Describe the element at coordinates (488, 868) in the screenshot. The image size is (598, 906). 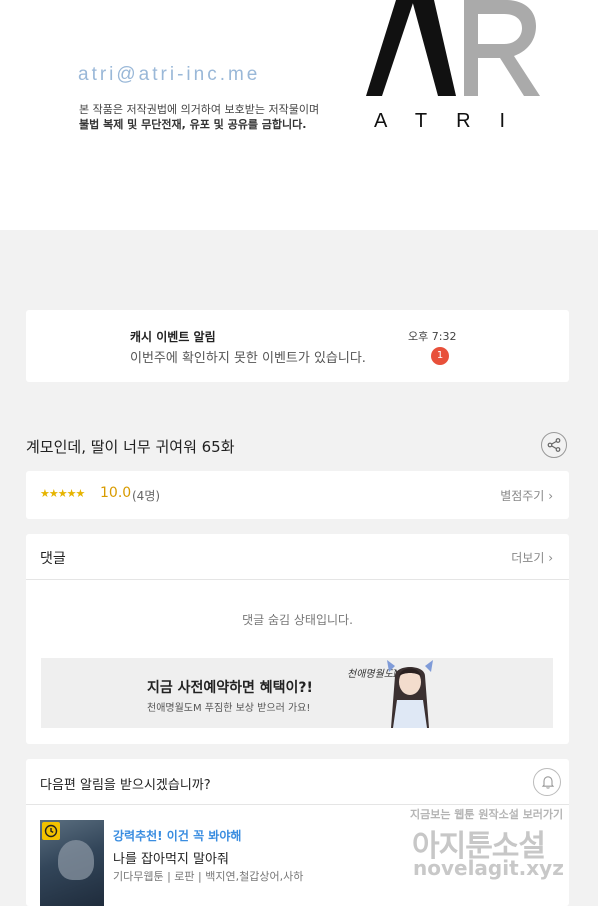
I see `watermark-line3: novelagit.xyz` at that location.